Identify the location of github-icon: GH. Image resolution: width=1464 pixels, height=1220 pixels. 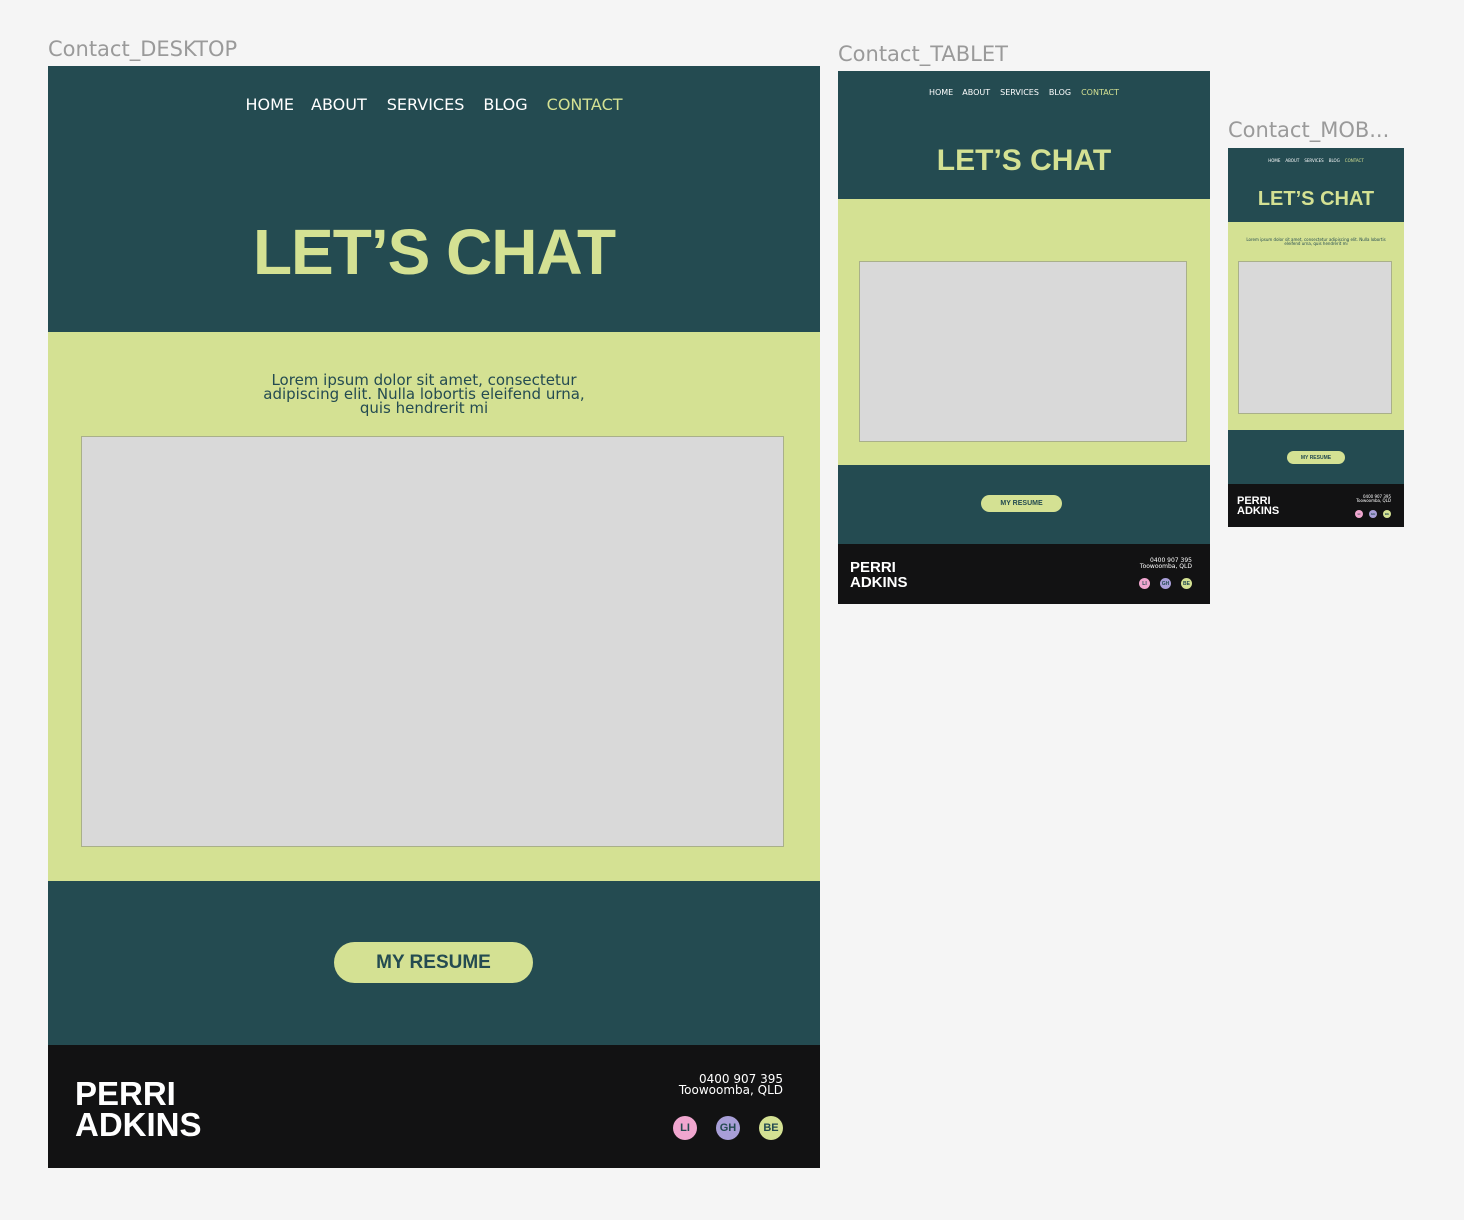
(728, 1128).